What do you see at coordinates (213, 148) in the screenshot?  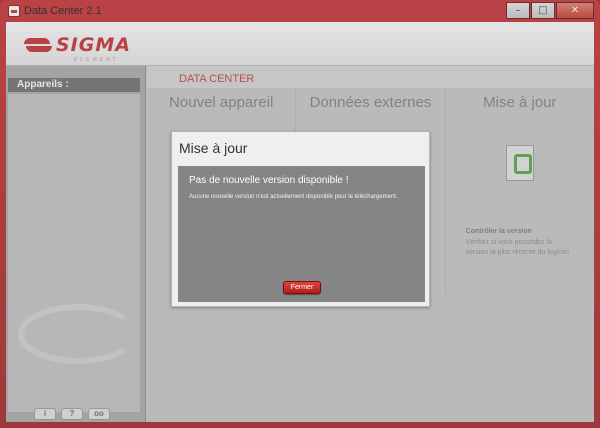 I see `dialog-title: Mise à jour` at bounding box center [213, 148].